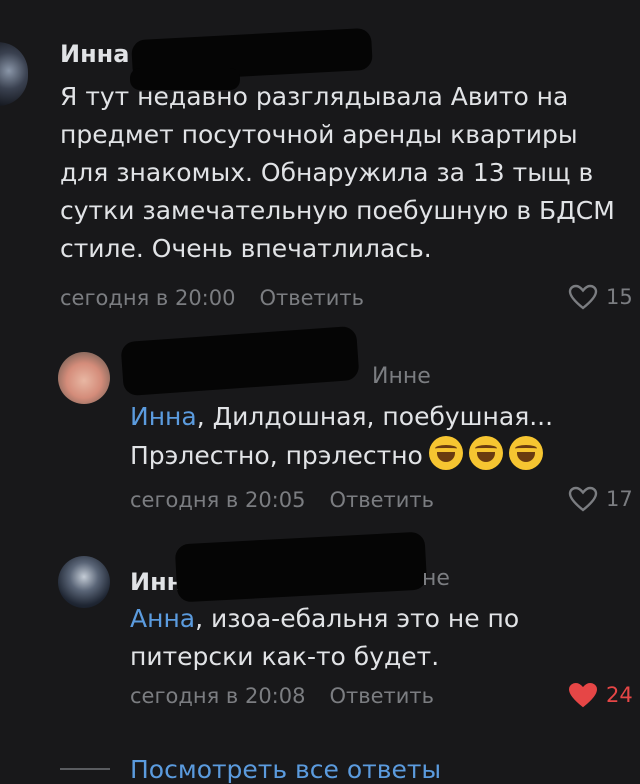 Image resolution: width=640 pixels, height=784 pixels. I want to click on show-all-replies-link: Посмотреть все ответы, so click(285, 769).